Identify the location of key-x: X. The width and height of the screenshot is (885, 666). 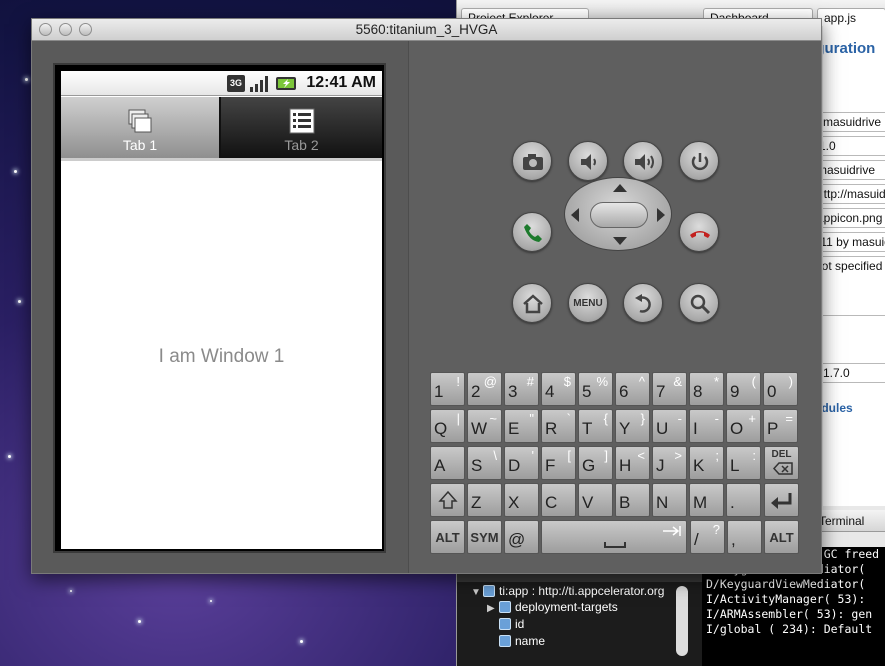
(521, 500).